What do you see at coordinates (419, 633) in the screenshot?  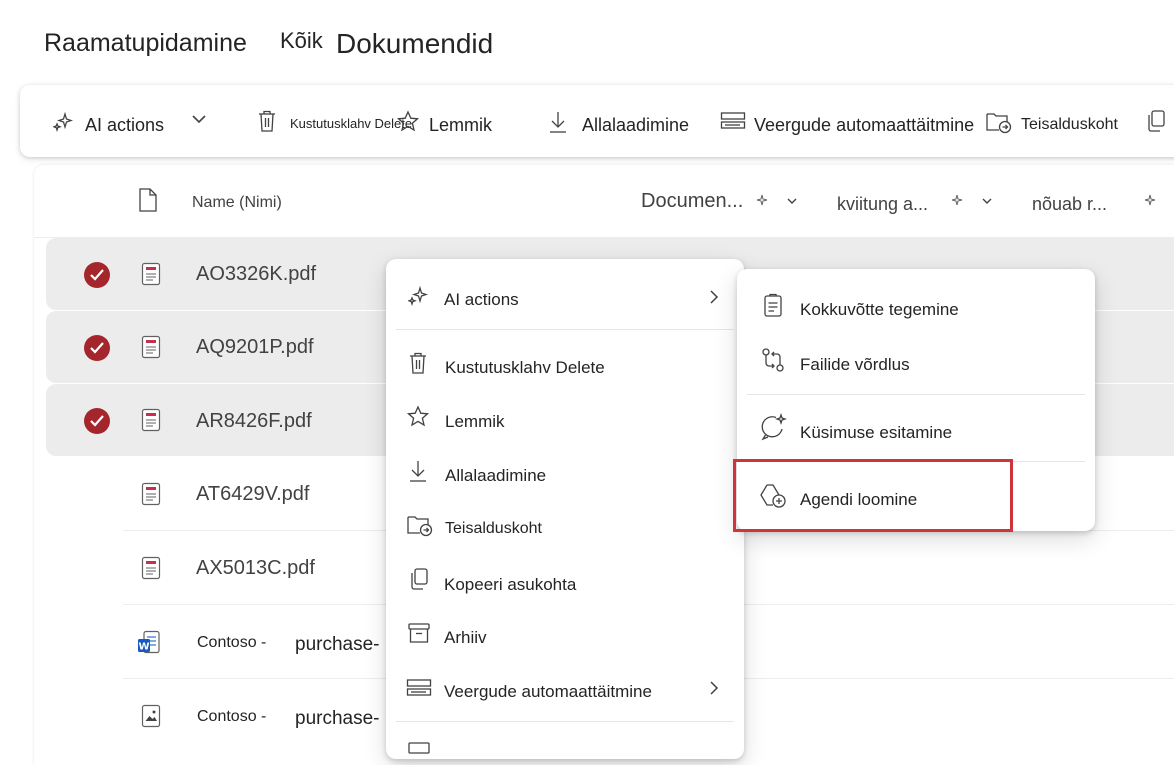 I see `archive-icon` at bounding box center [419, 633].